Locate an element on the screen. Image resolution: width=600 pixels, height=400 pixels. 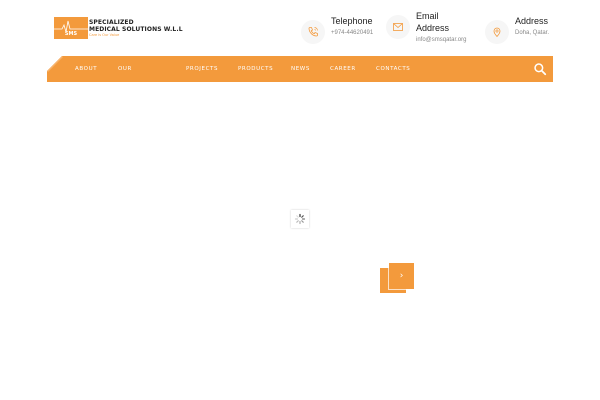
address-label: Address is located at coordinates (532, 21).